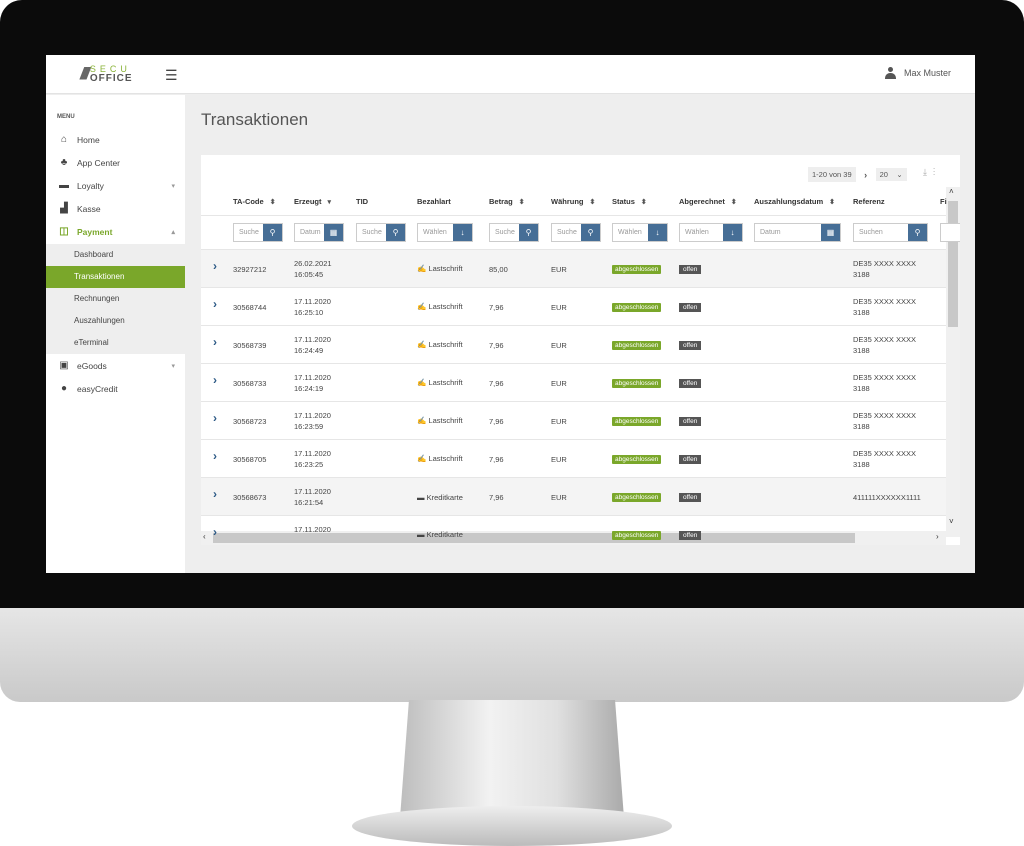 The width and height of the screenshot is (1024, 846). What do you see at coordinates (950, 232) in the screenshot?
I see `filter-fi` at bounding box center [950, 232].